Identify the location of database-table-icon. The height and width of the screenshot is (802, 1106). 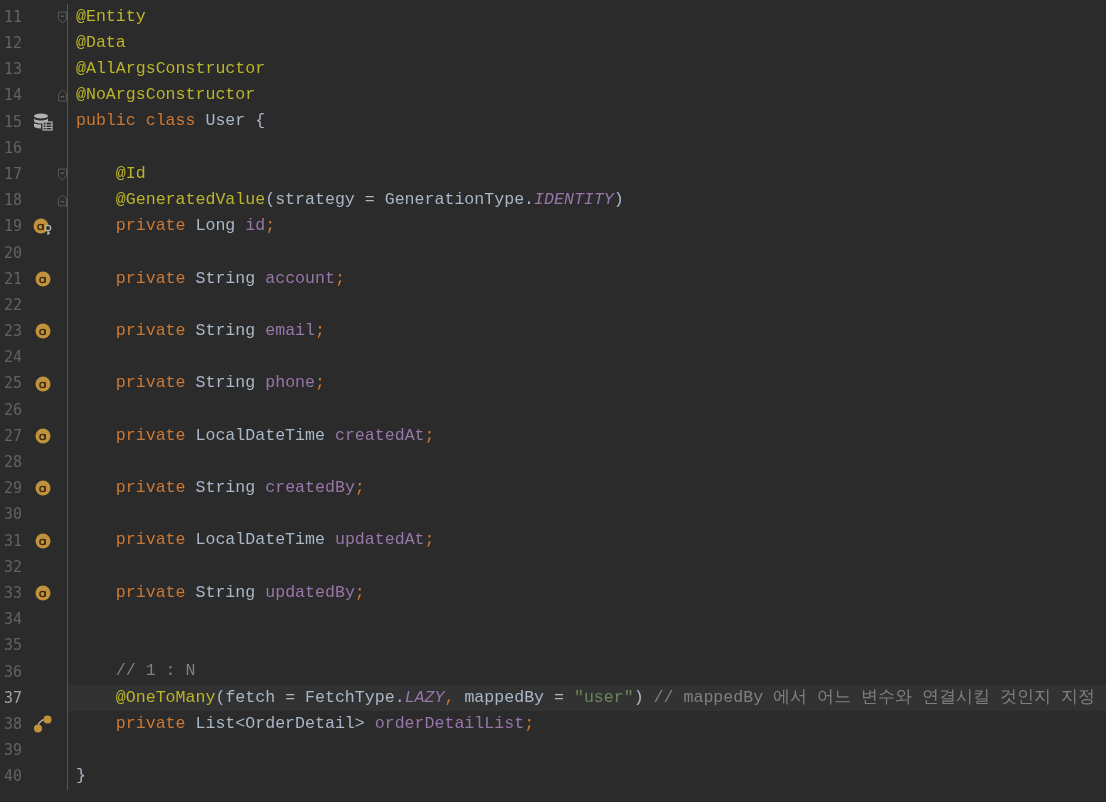
(43, 121).